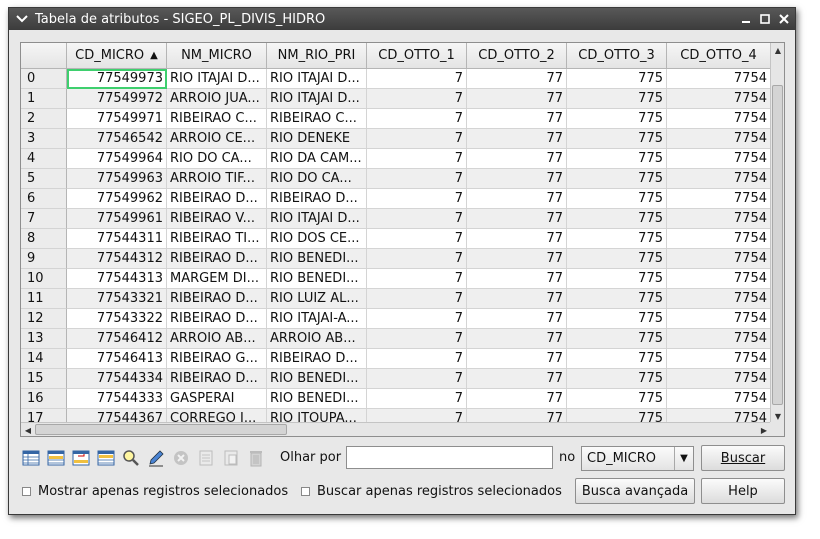  I want to click on row-header: 13, so click(44, 339).